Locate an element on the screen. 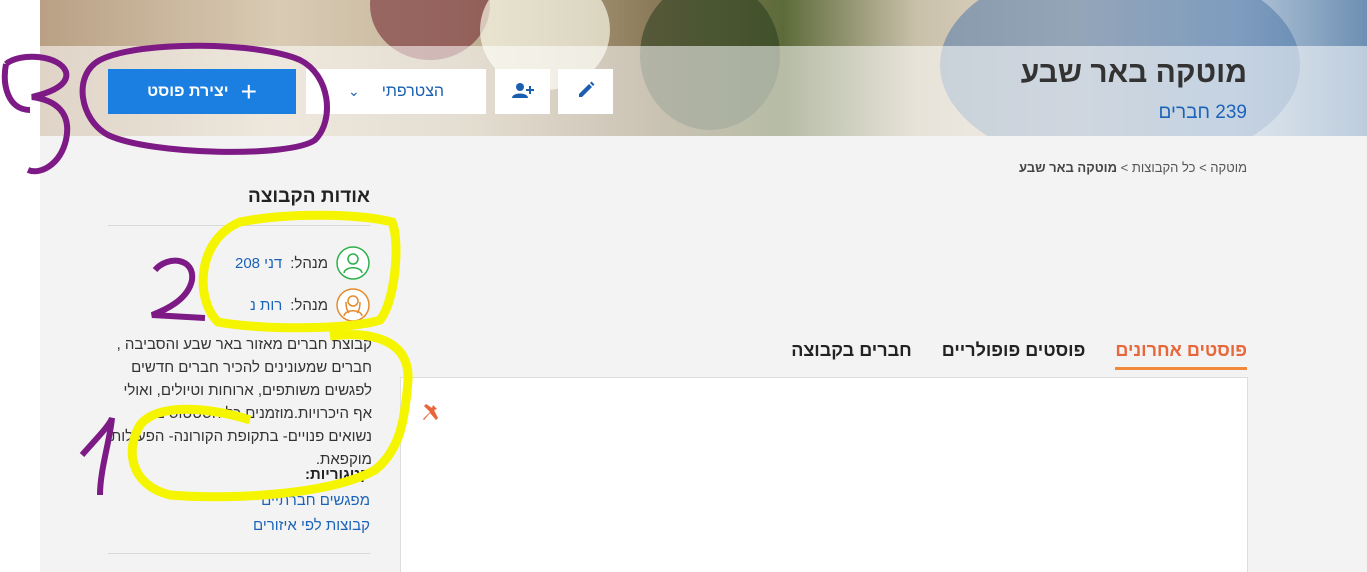  group-title: מוטקה באר שבע is located at coordinates (1133, 72).